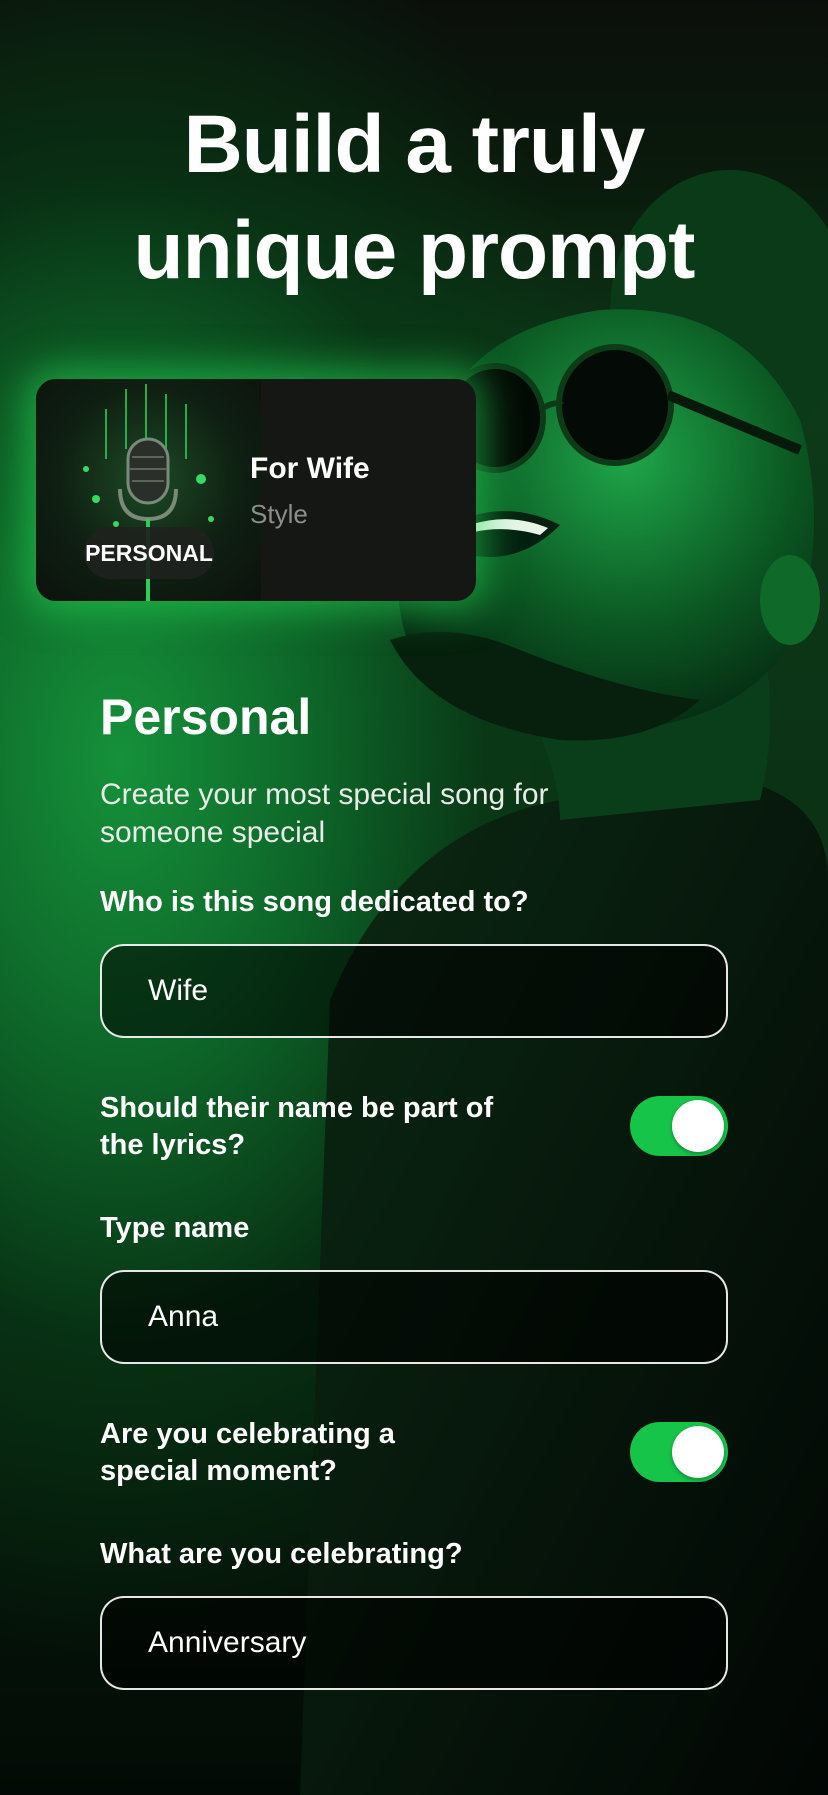 The height and width of the screenshot is (1795, 828). What do you see at coordinates (148, 490) in the screenshot?
I see `style-card-artwork: PERSONAL` at bounding box center [148, 490].